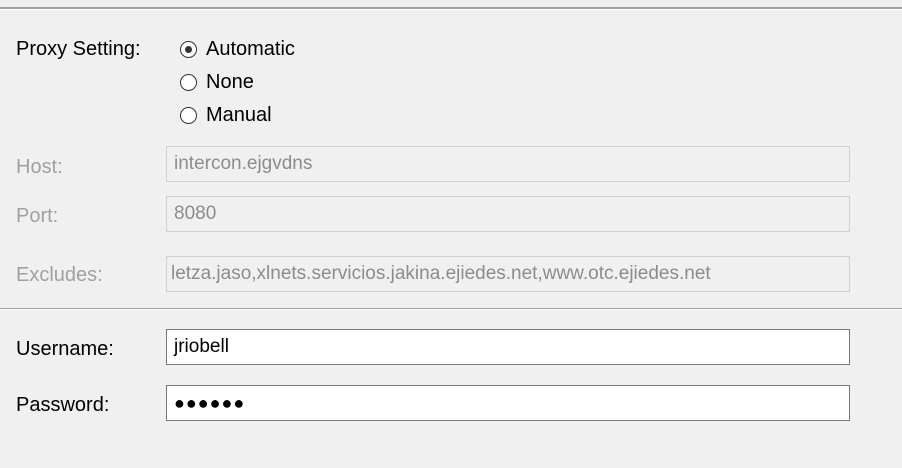 This screenshot has height=468, width=902. Describe the element at coordinates (188, 82) in the screenshot. I see `radio-none-circle` at that location.